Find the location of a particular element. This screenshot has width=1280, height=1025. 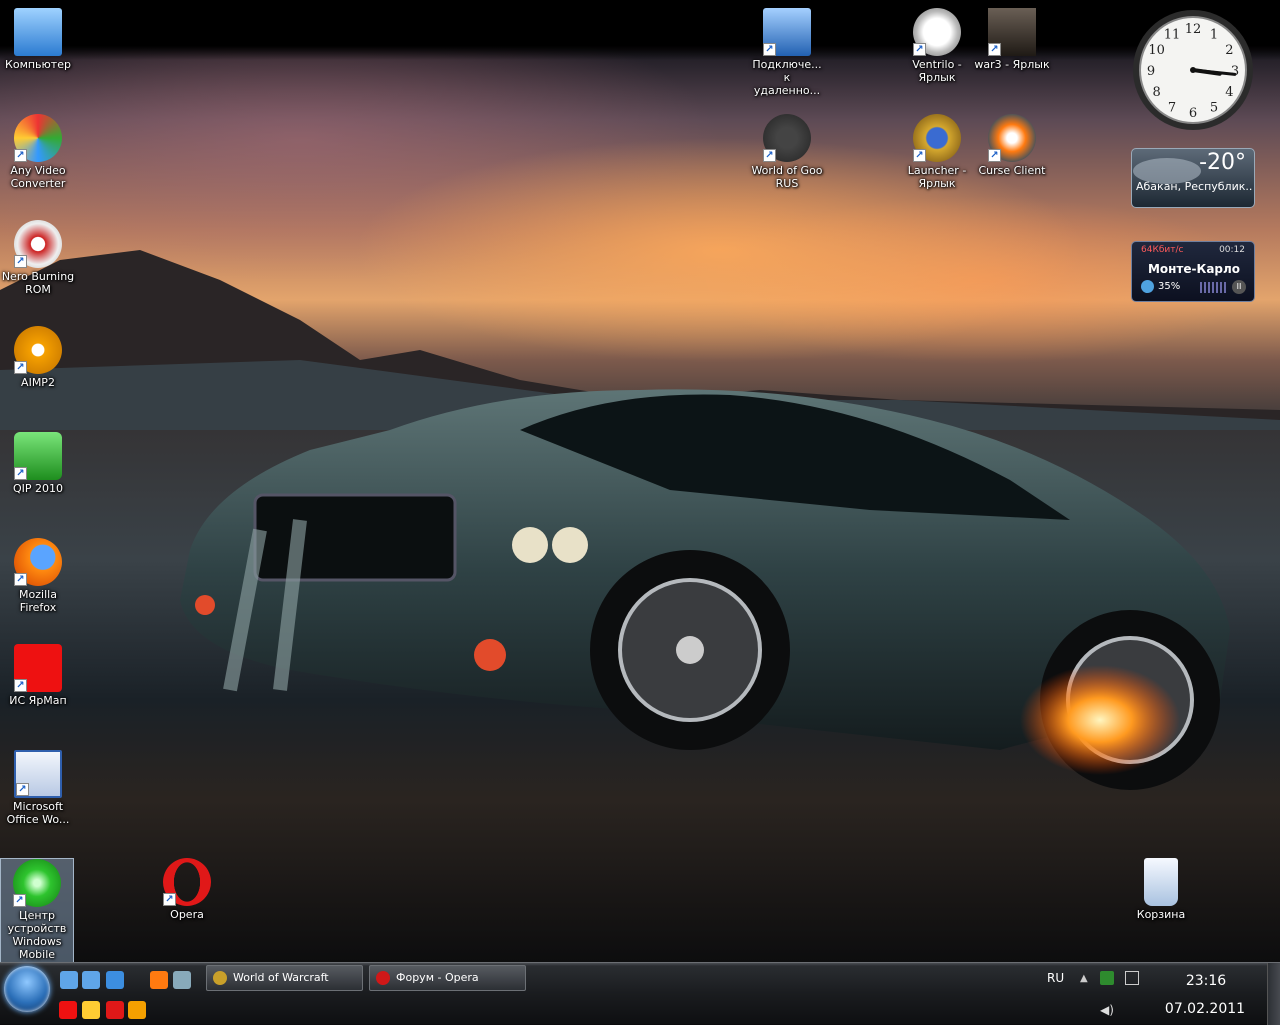

taskbar-button-wow: World of Warcraft is located at coordinates (284, 978).